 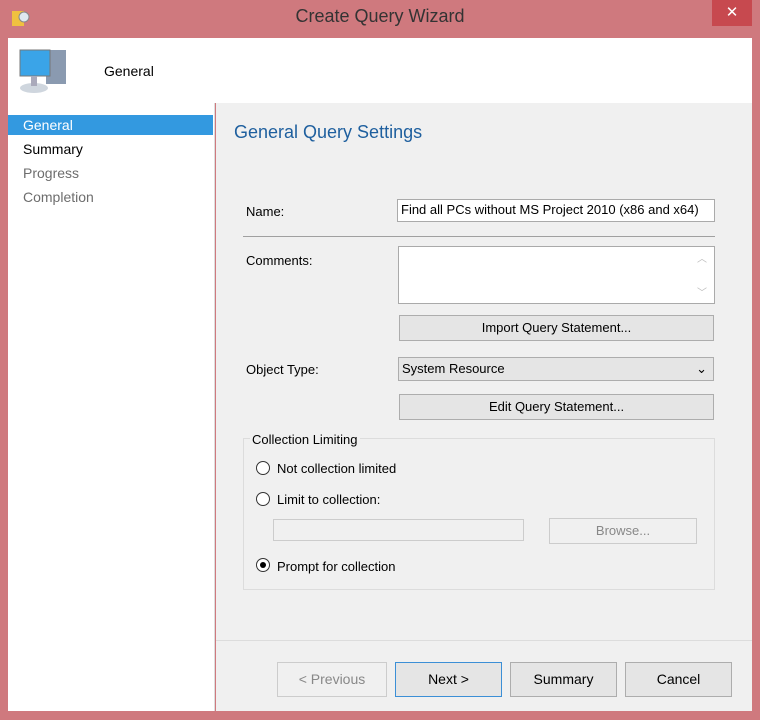 What do you see at coordinates (279, 260) in the screenshot?
I see `comments-label: Comments:` at bounding box center [279, 260].